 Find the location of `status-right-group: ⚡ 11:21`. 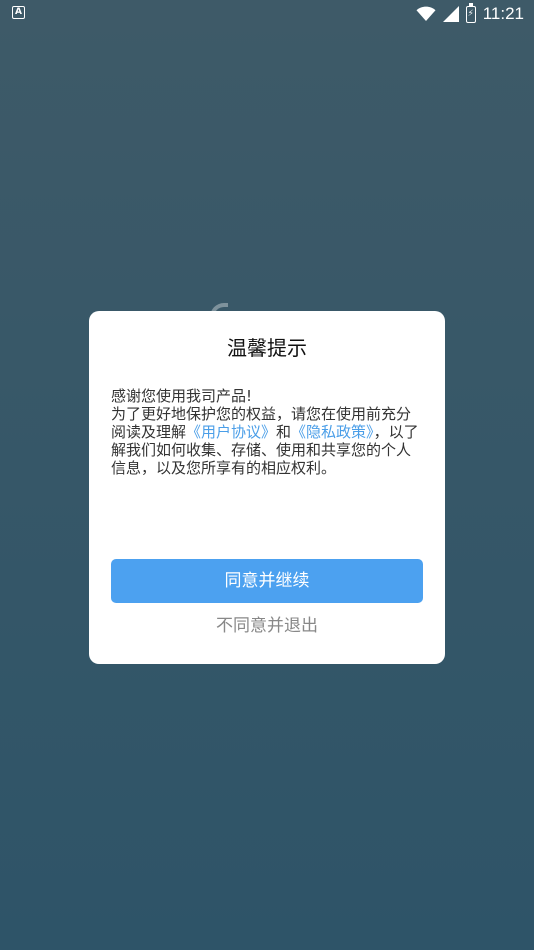

status-right-group: ⚡ 11:21 is located at coordinates (470, 13).